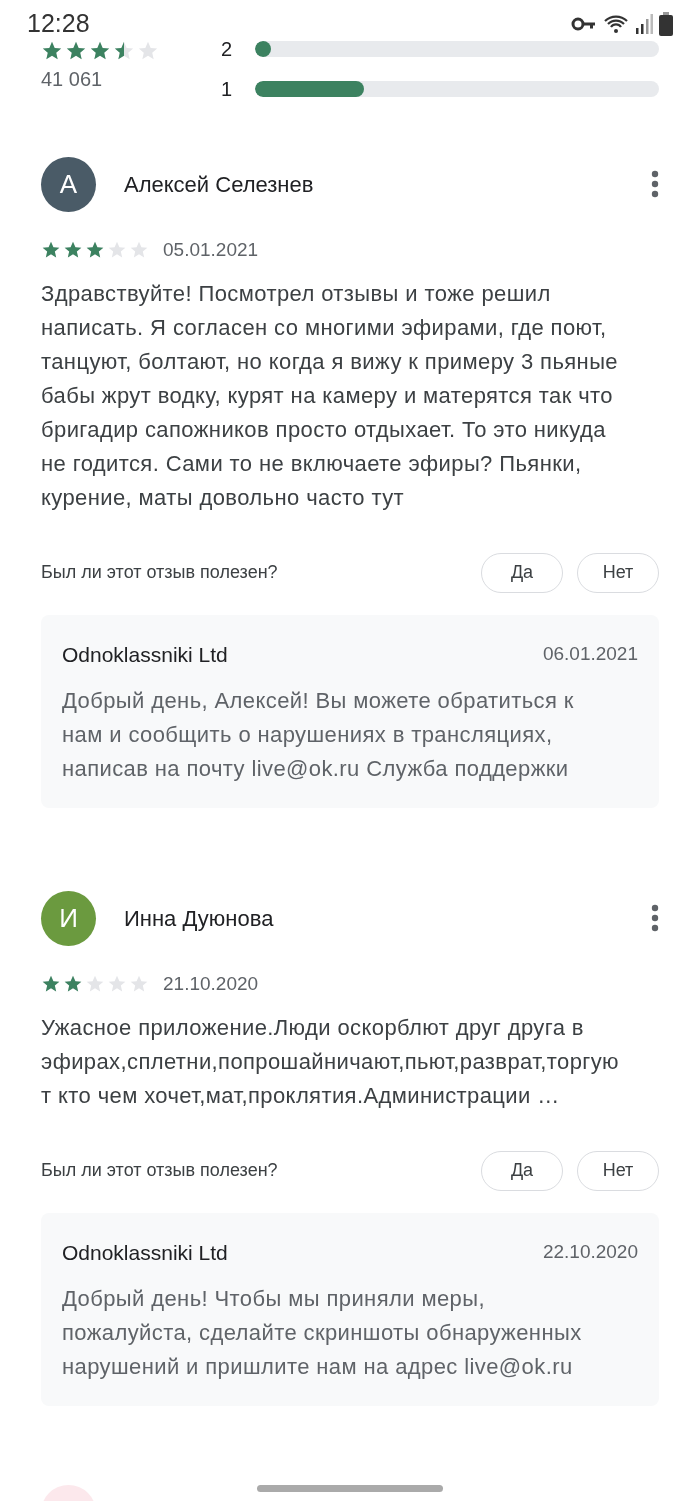  I want to click on bar-label: 1, so click(227, 89).